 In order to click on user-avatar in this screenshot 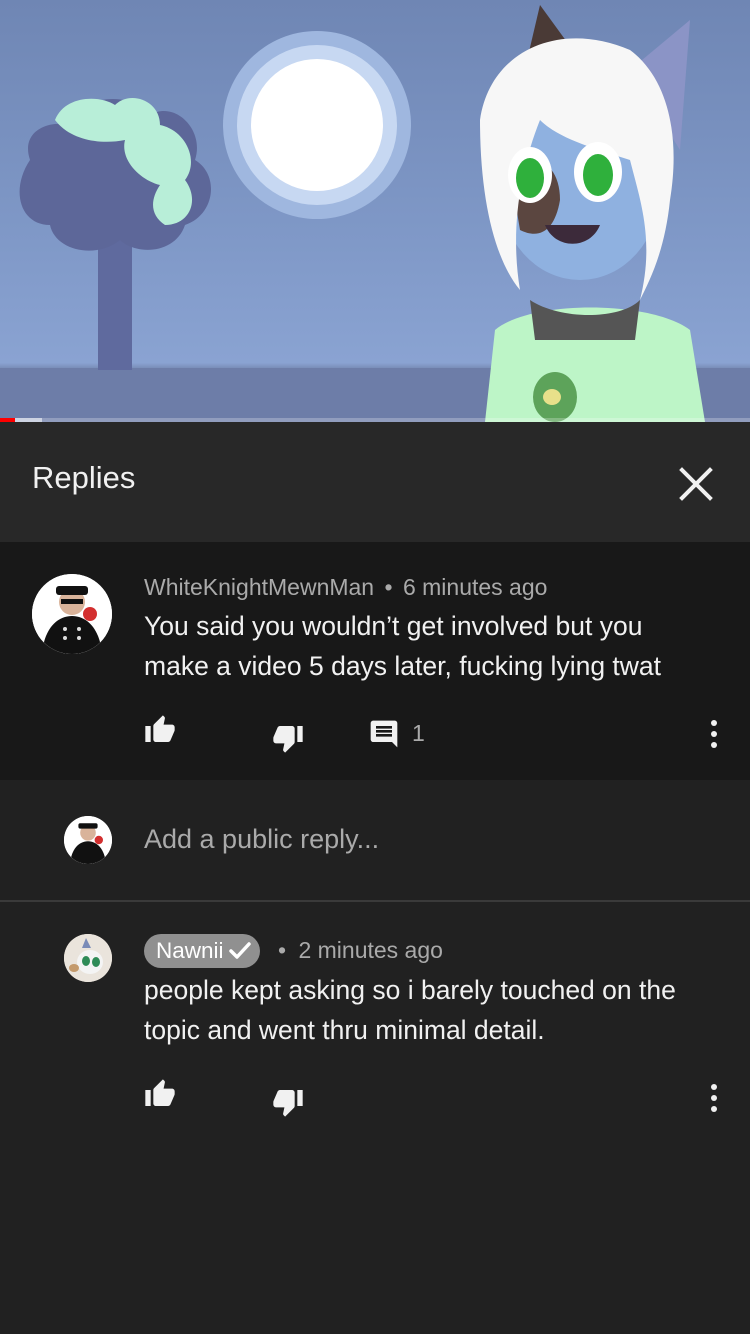, I will do `click(88, 840)`.